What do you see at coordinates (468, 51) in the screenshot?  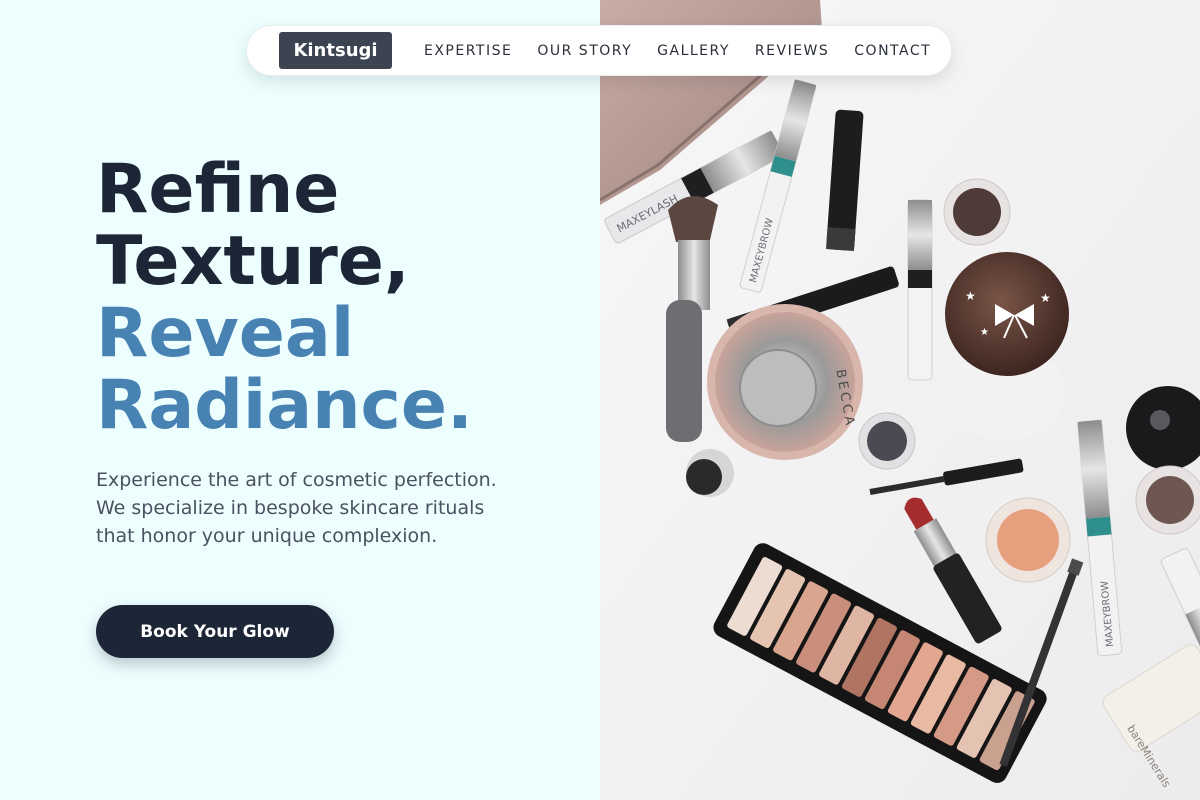 I see `nav-link-expertise: EXPERTISE` at bounding box center [468, 51].